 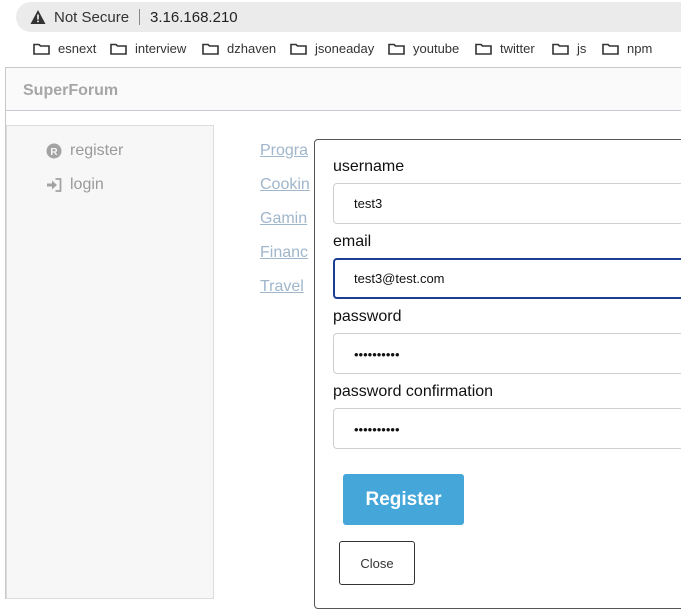 I want to click on bookmark-esnext: esnext, so click(x=64, y=48).